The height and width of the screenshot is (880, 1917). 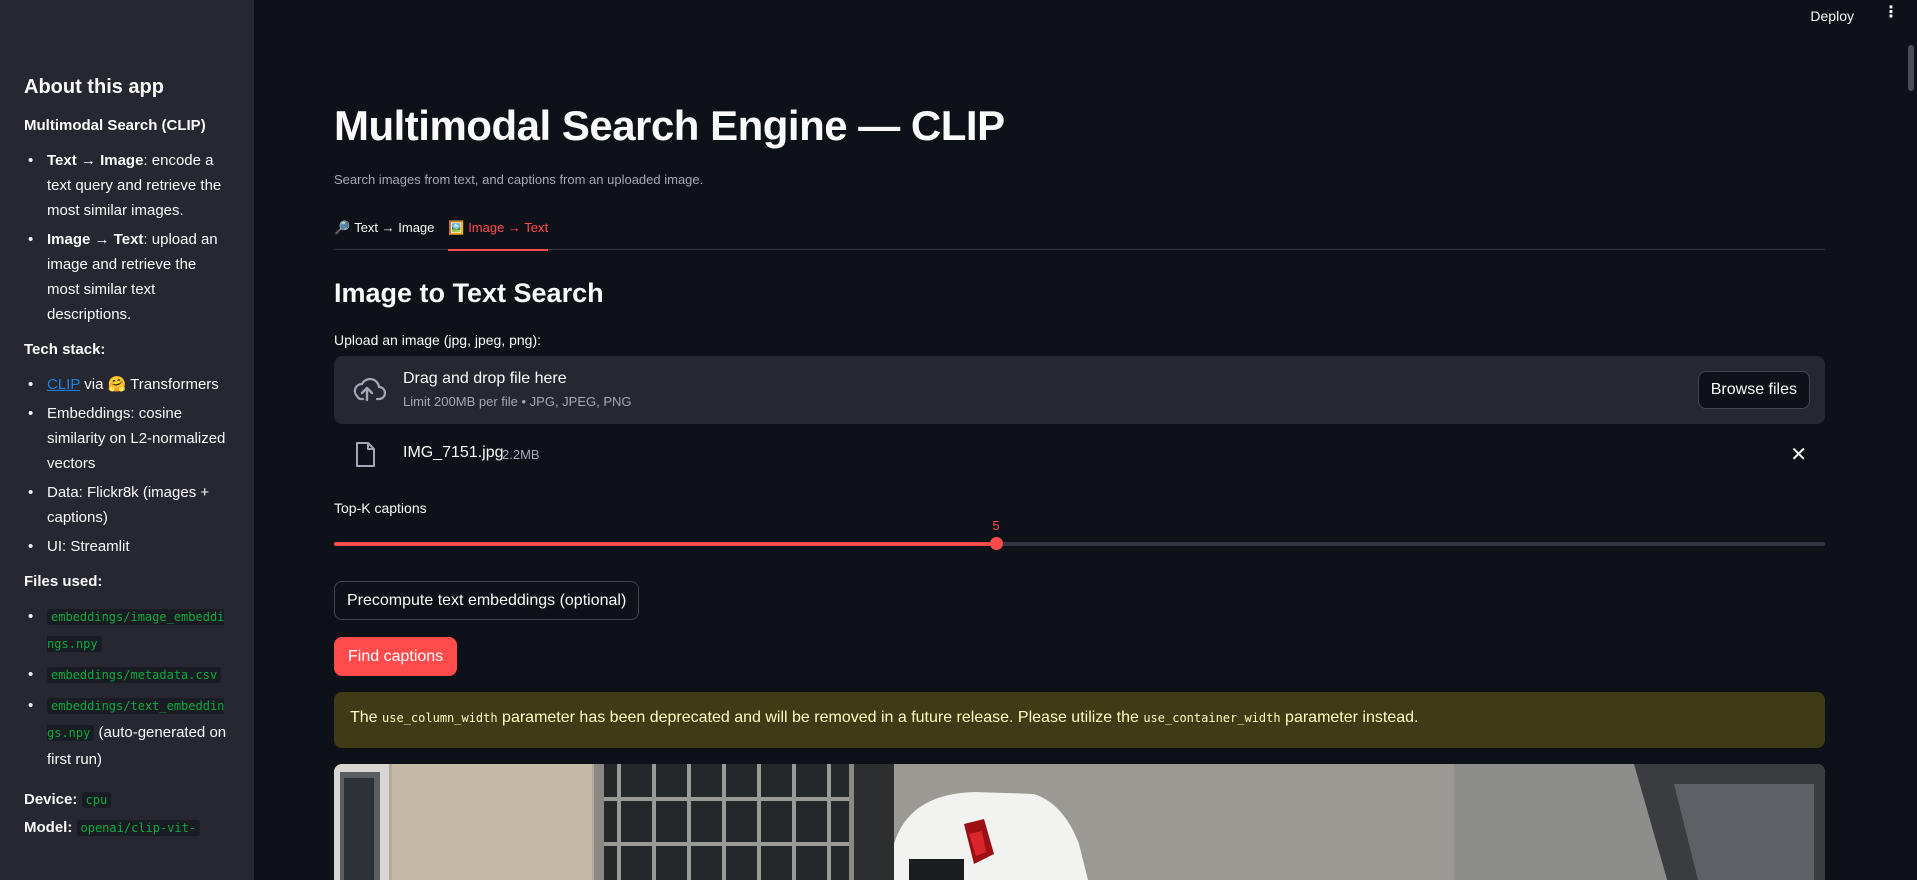 I want to click on tech-item-text: via 🤗 Transformers, so click(x=149, y=384).